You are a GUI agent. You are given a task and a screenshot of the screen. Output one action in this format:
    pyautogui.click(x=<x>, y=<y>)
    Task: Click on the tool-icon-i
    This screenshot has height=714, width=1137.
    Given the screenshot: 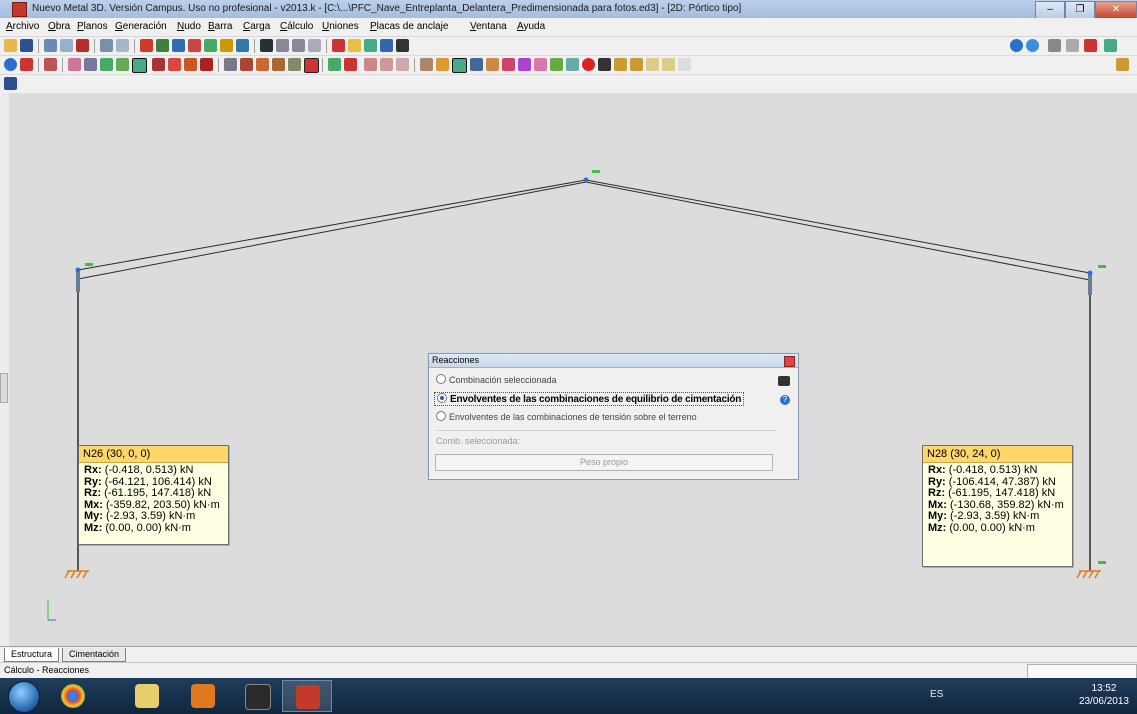 What is the action you would take?
    pyautogui.click(x=190, y=64)
    